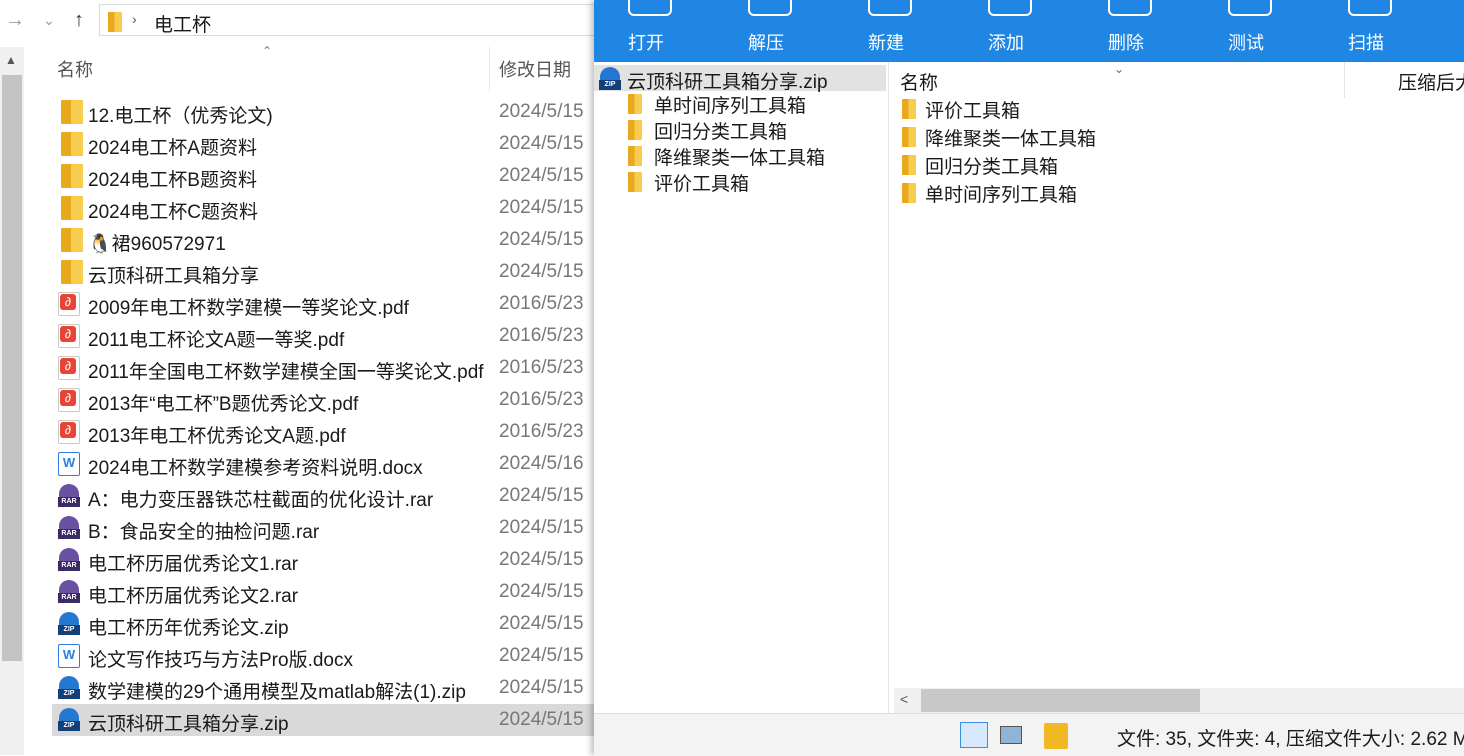  What do you see at coordinates (1130, 8) in the screenshot?
I see `delete-icon` at bounding box center [1130, 8].